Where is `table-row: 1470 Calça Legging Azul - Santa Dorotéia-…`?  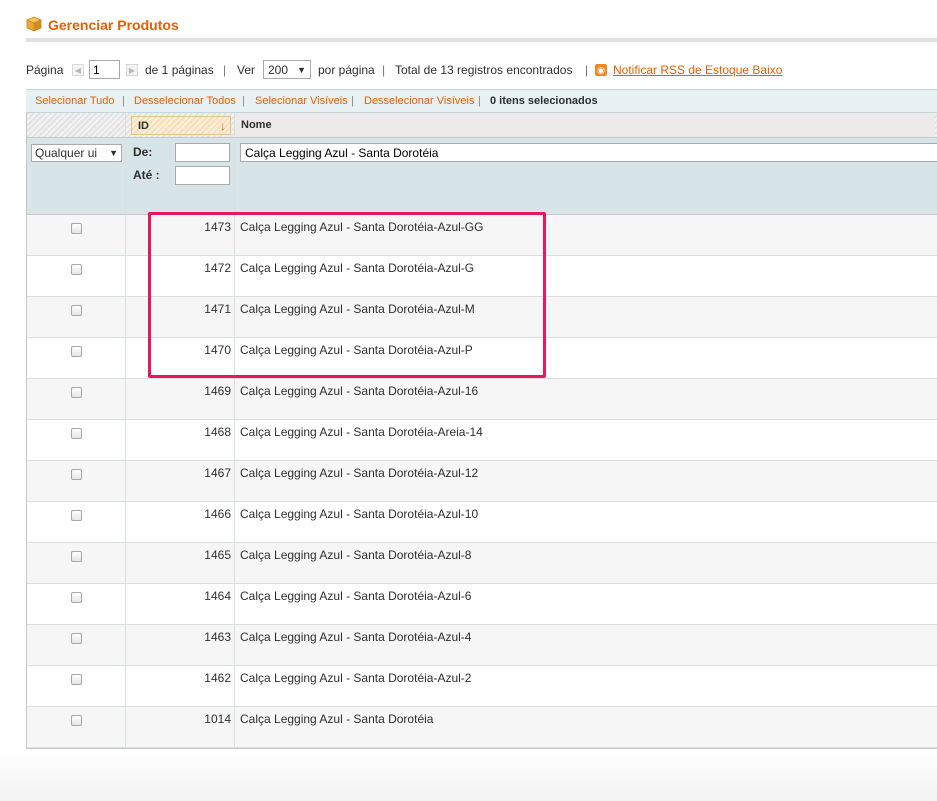 table-row: 1470 Calça Legging Azul - Santa Dorotéia-… is located at coordinates (482, 358).